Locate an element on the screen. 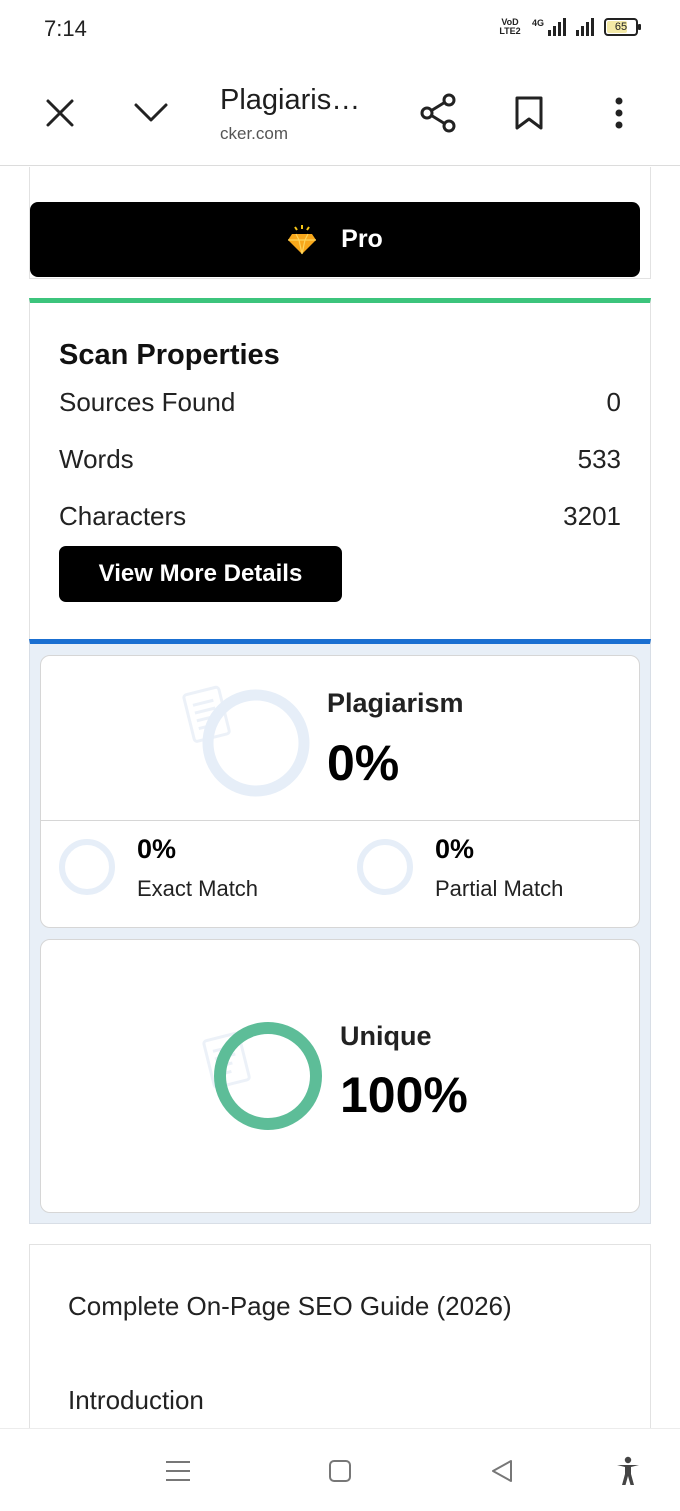 The image size is (680, 1511). network-type: 4G is located at coordinates (537, 23).